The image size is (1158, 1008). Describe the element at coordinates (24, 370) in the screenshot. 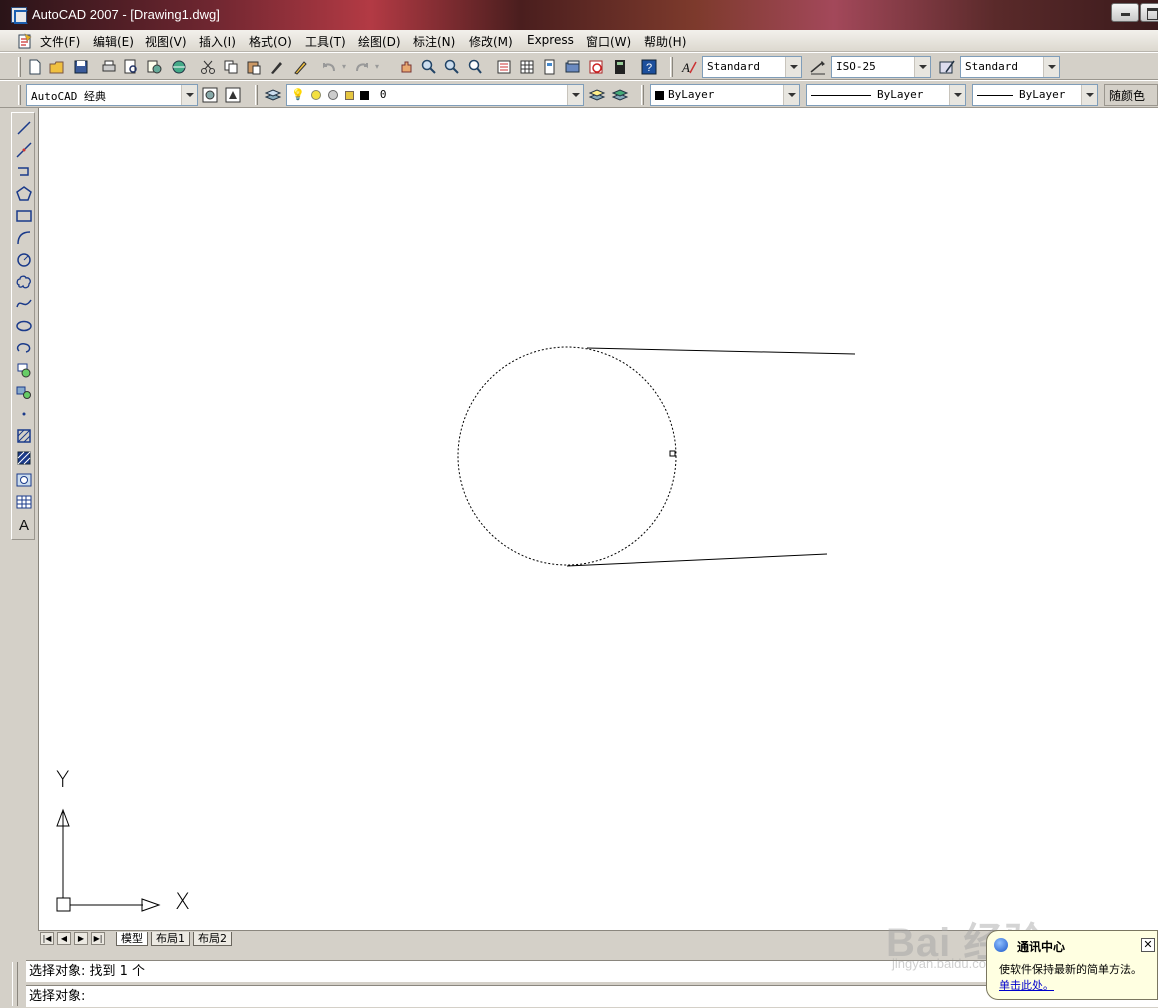

I see `insert-block-icon` at that location.